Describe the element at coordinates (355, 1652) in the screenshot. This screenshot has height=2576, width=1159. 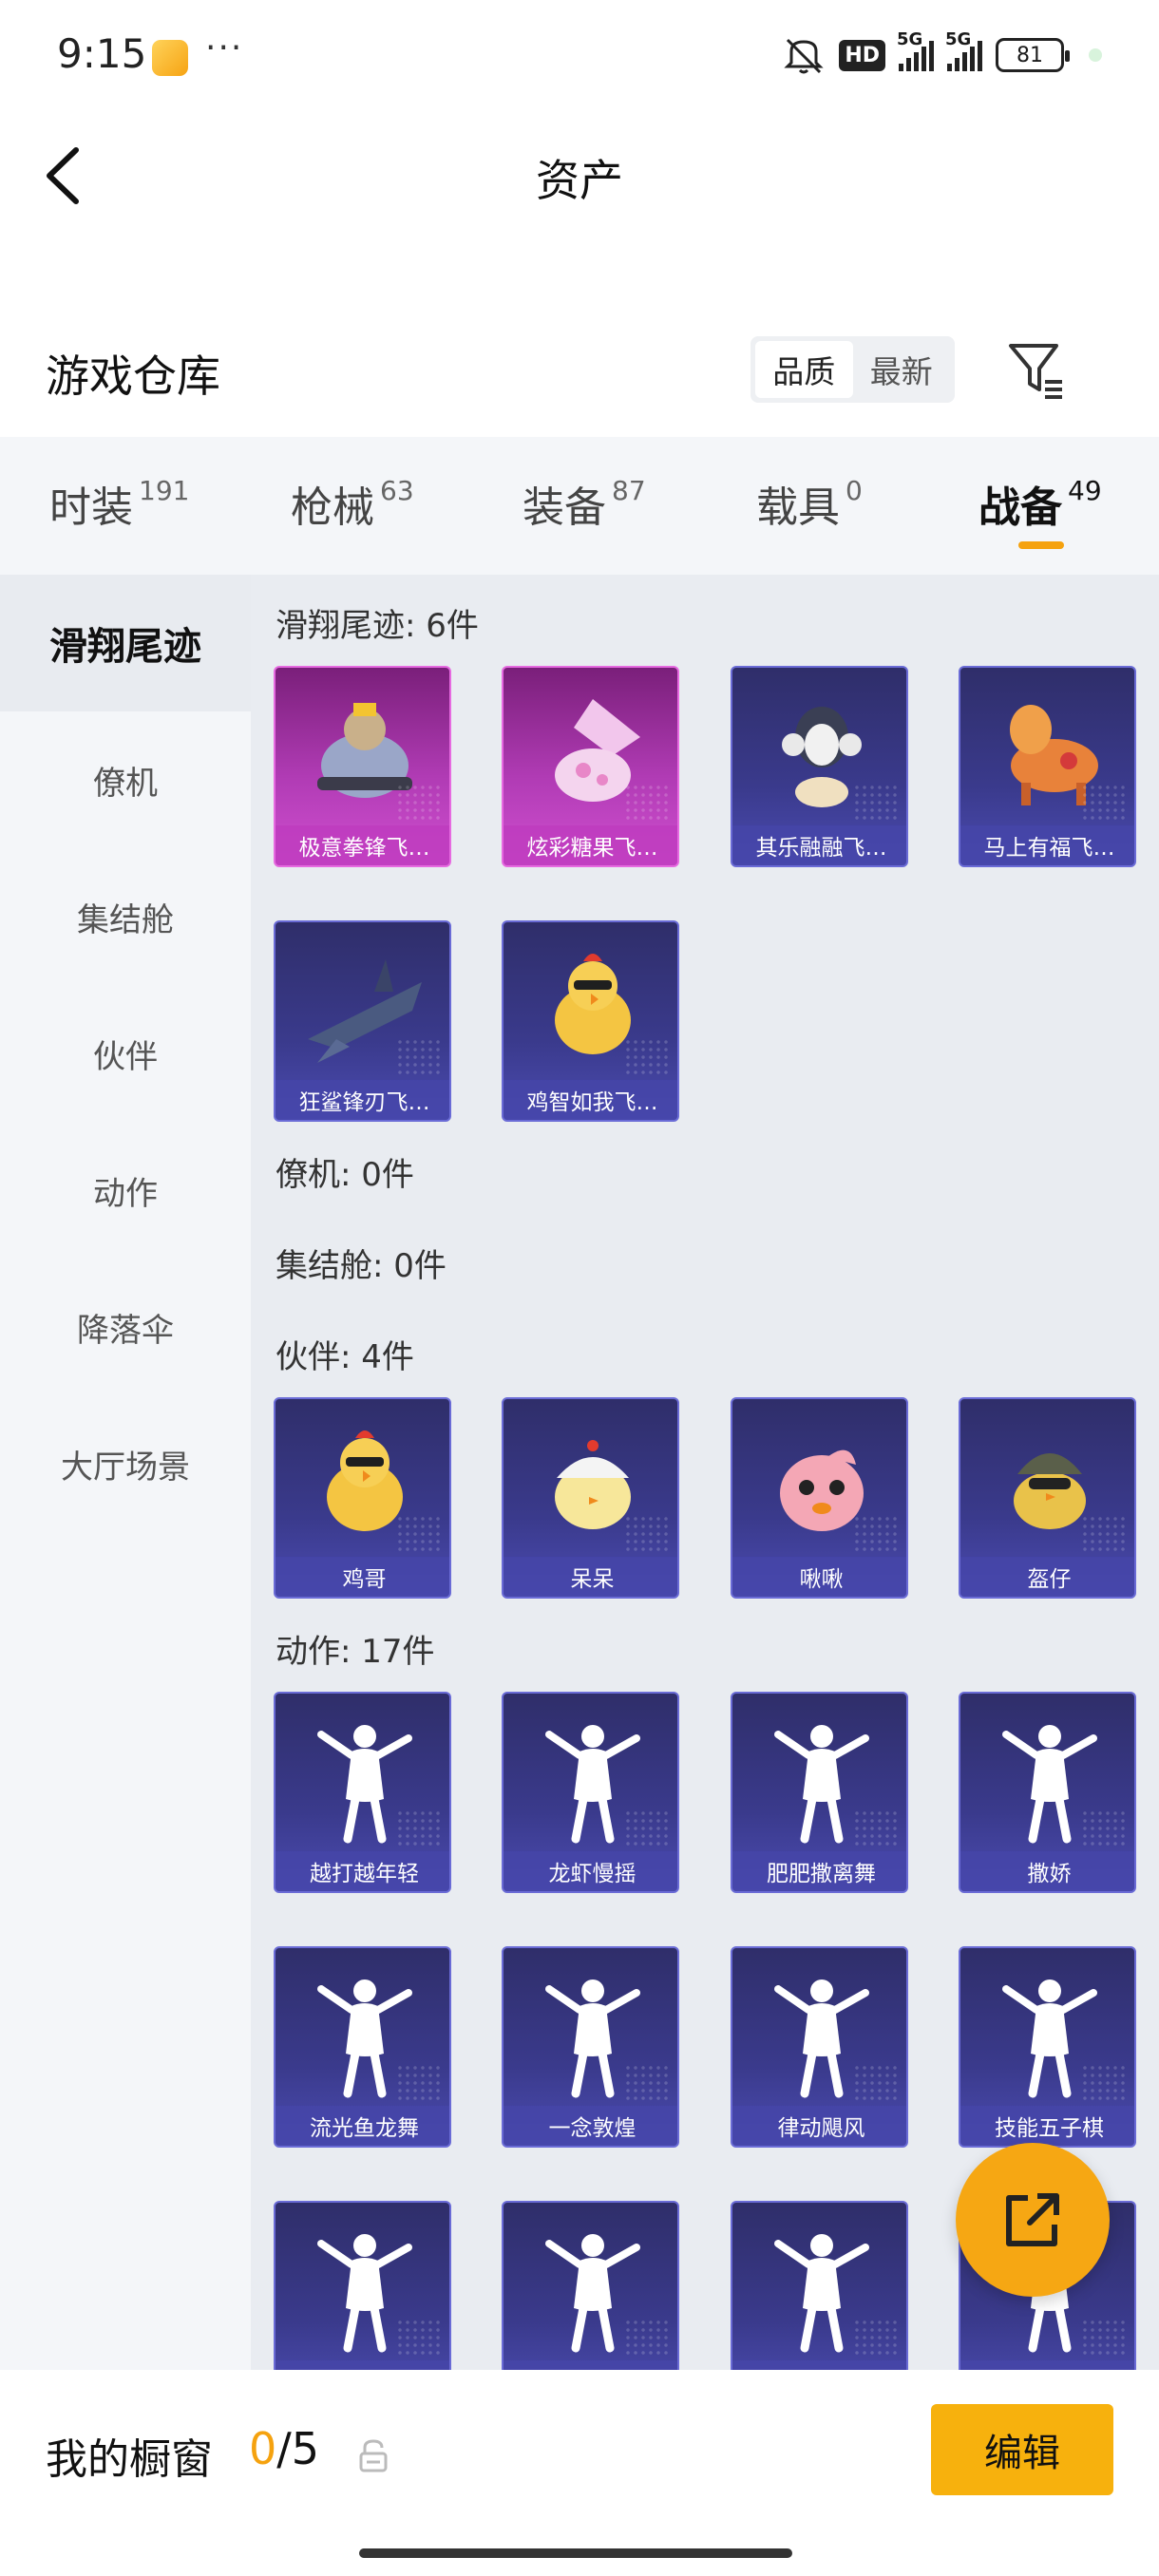
I see `section-title-emote: 动作: 17件` at that location.